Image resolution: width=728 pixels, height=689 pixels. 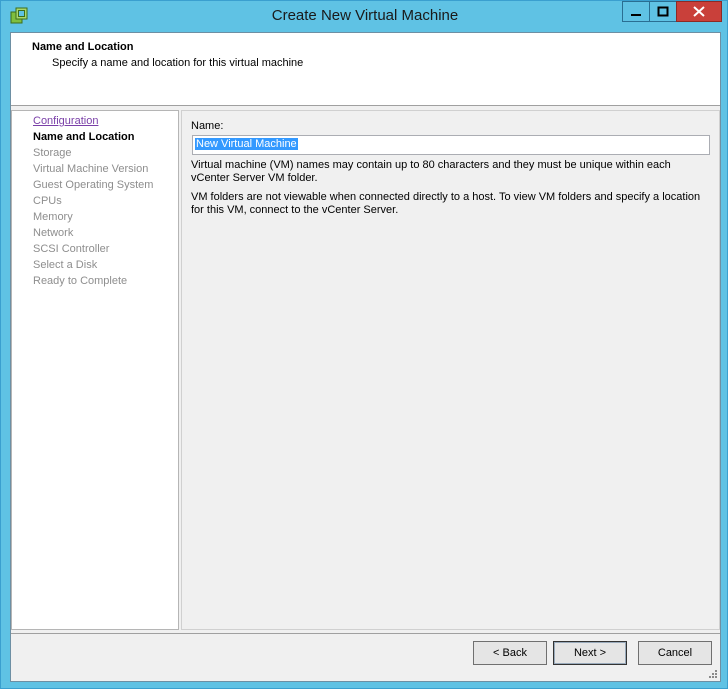 What do you see at coordinates (80, 281) in the screenshot?
I see `step-ready-to-complete: Ready to Complete` at bounding box center [80, 281].